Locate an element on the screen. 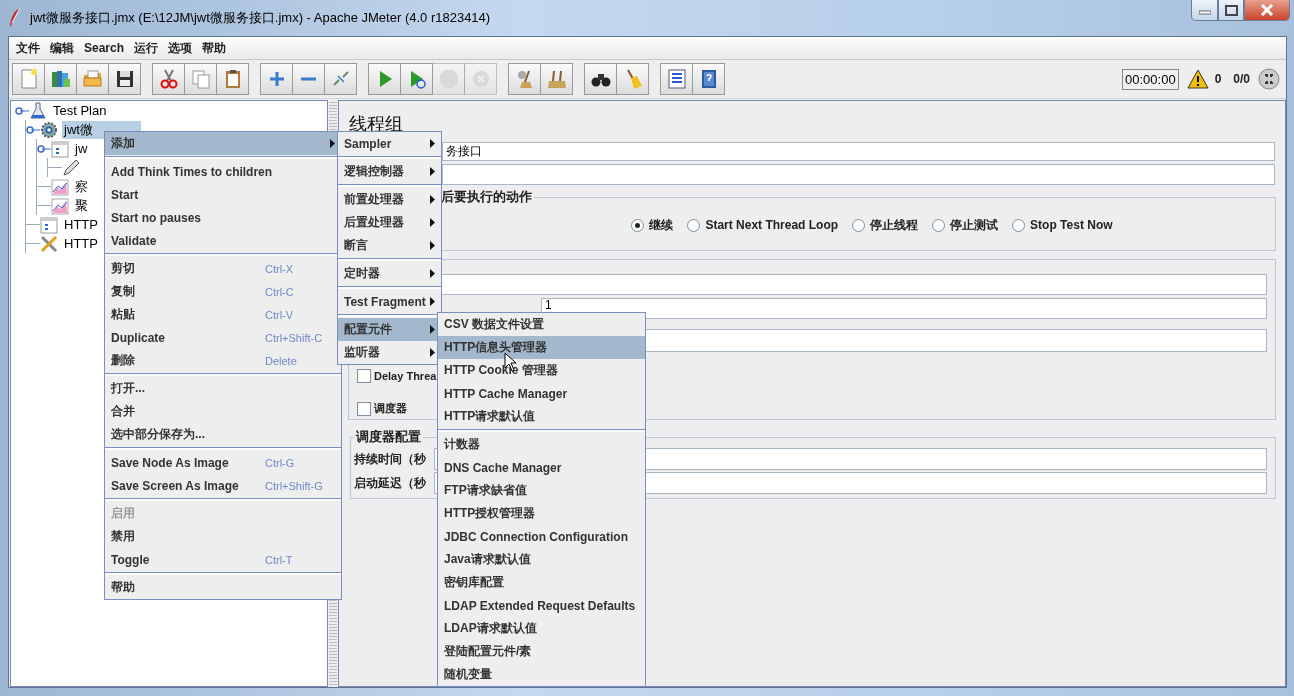 This screenshot has height=696, width=1294. menu-item: 复制 Ctrl-C is located at coordinates (223, 291).